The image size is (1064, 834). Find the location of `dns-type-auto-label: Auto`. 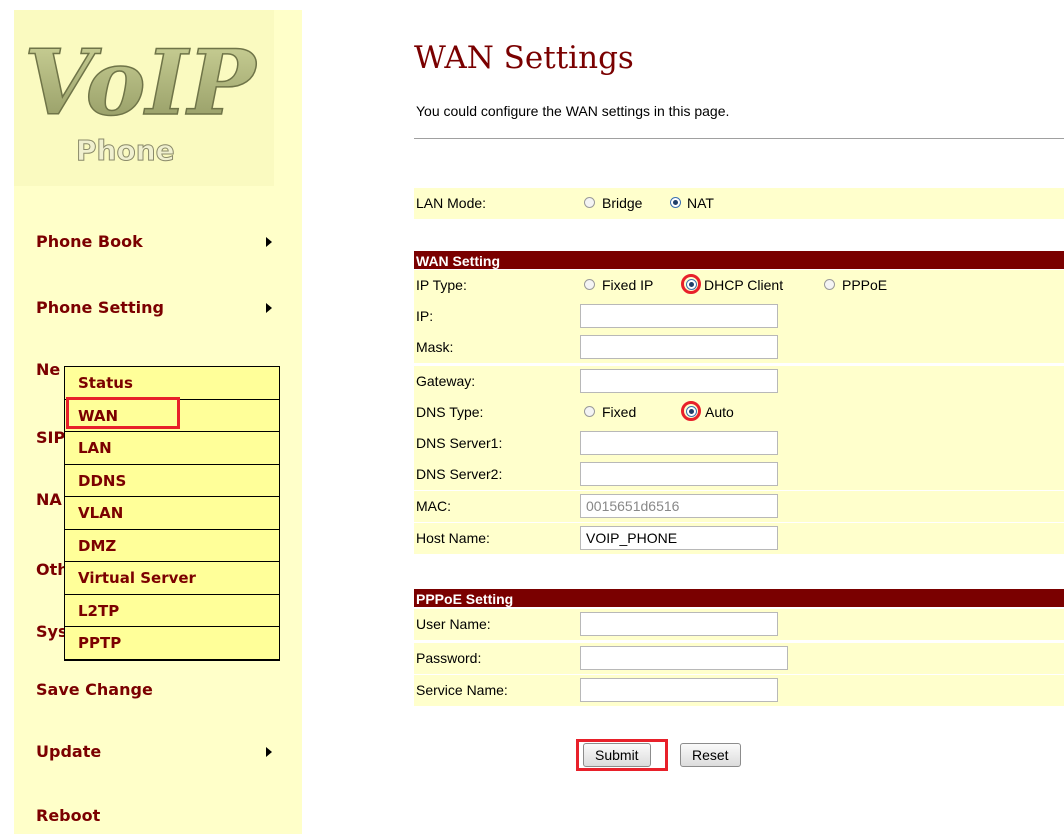

dns-type-auto-label: Auto is located at coordinates (719, 412).